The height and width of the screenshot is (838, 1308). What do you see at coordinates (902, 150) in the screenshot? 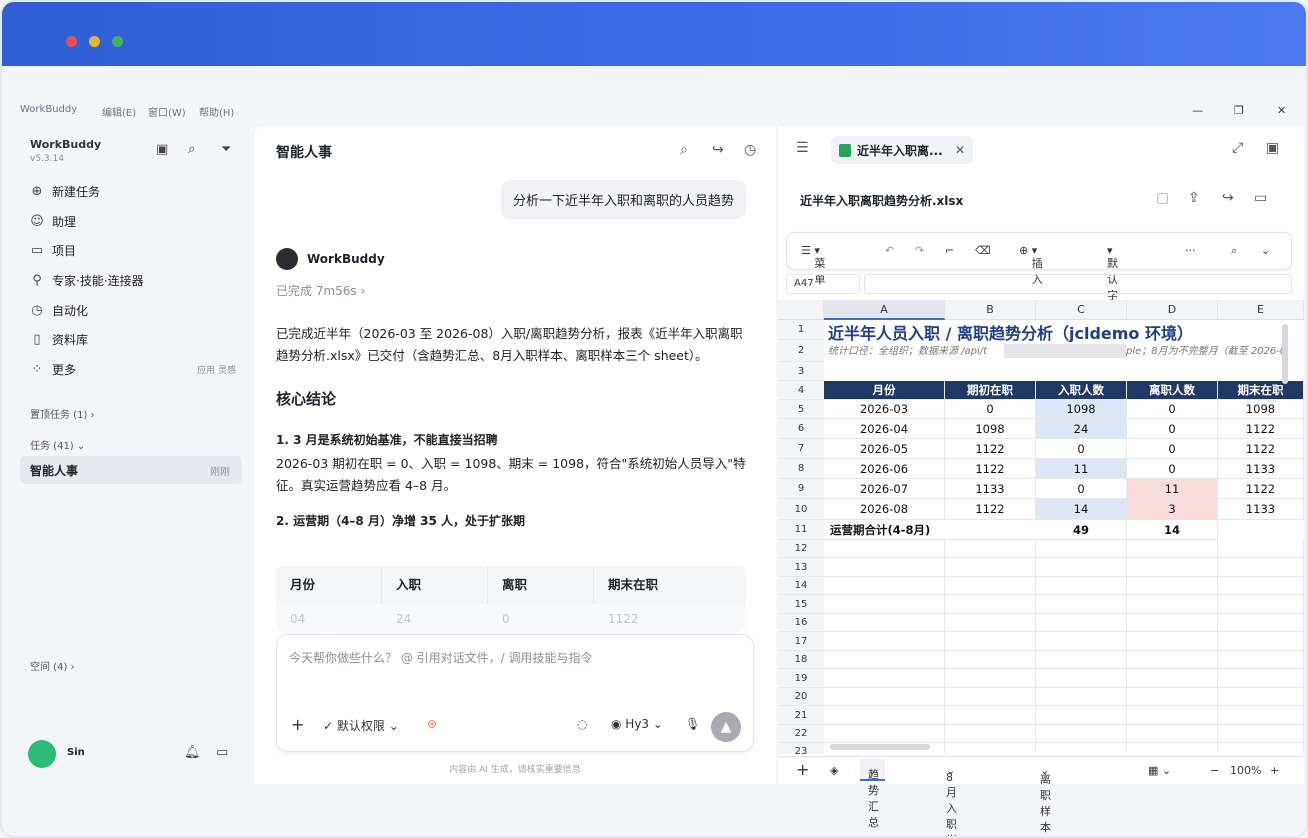
I see `file-tab: 近半年入职离... ✕` at bounding box center [902, 150].